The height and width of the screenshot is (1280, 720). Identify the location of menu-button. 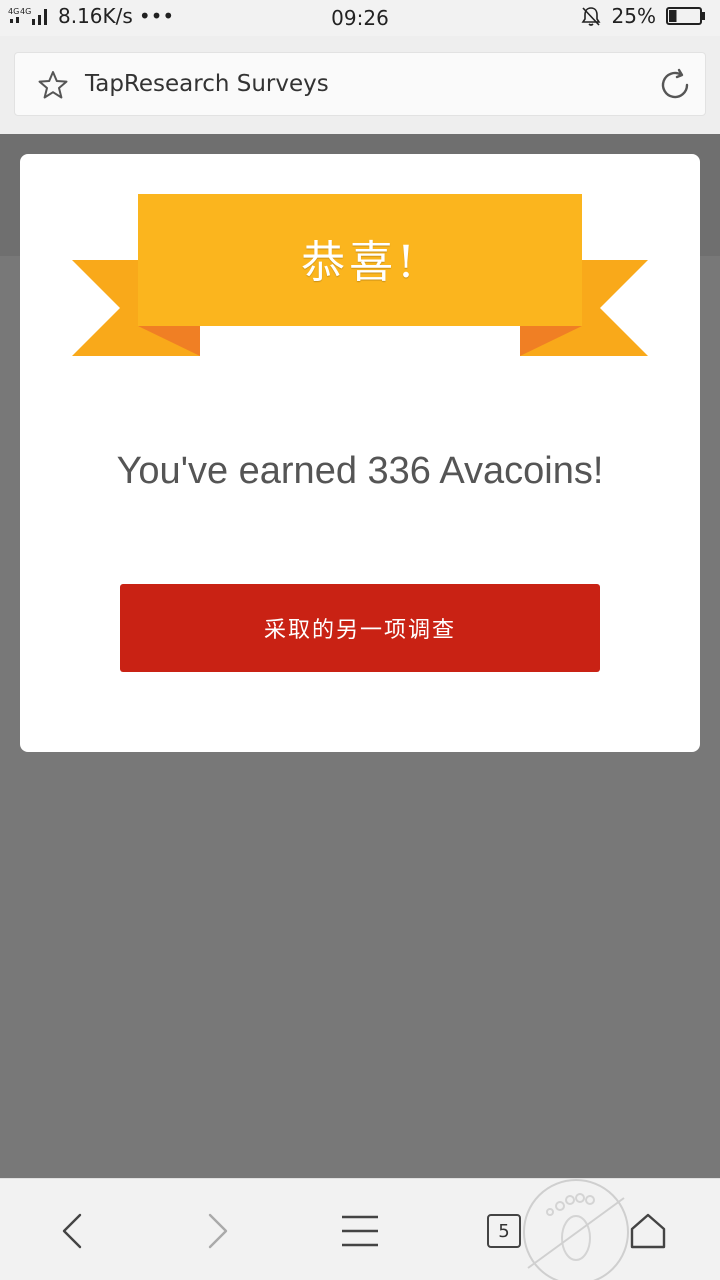
(360, 1231).